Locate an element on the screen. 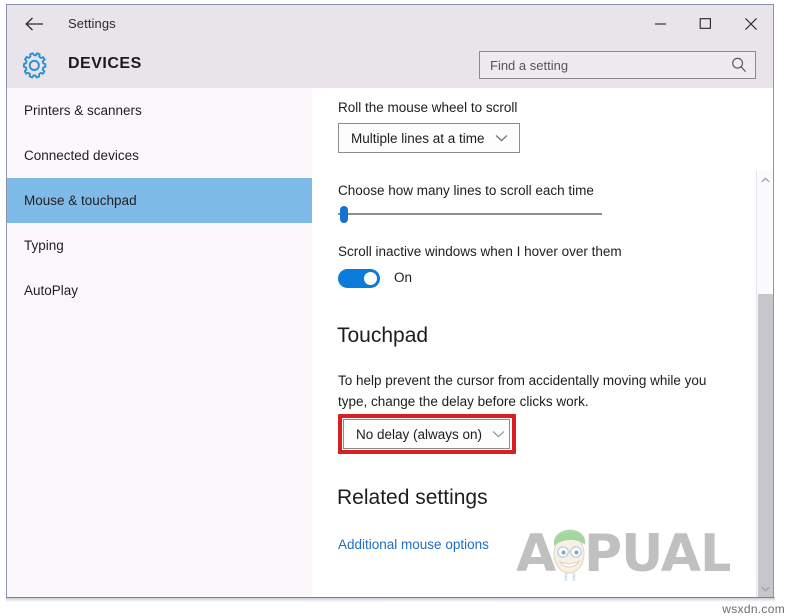  related-settings-heading: Related settings is located at coordinates (412, 497).